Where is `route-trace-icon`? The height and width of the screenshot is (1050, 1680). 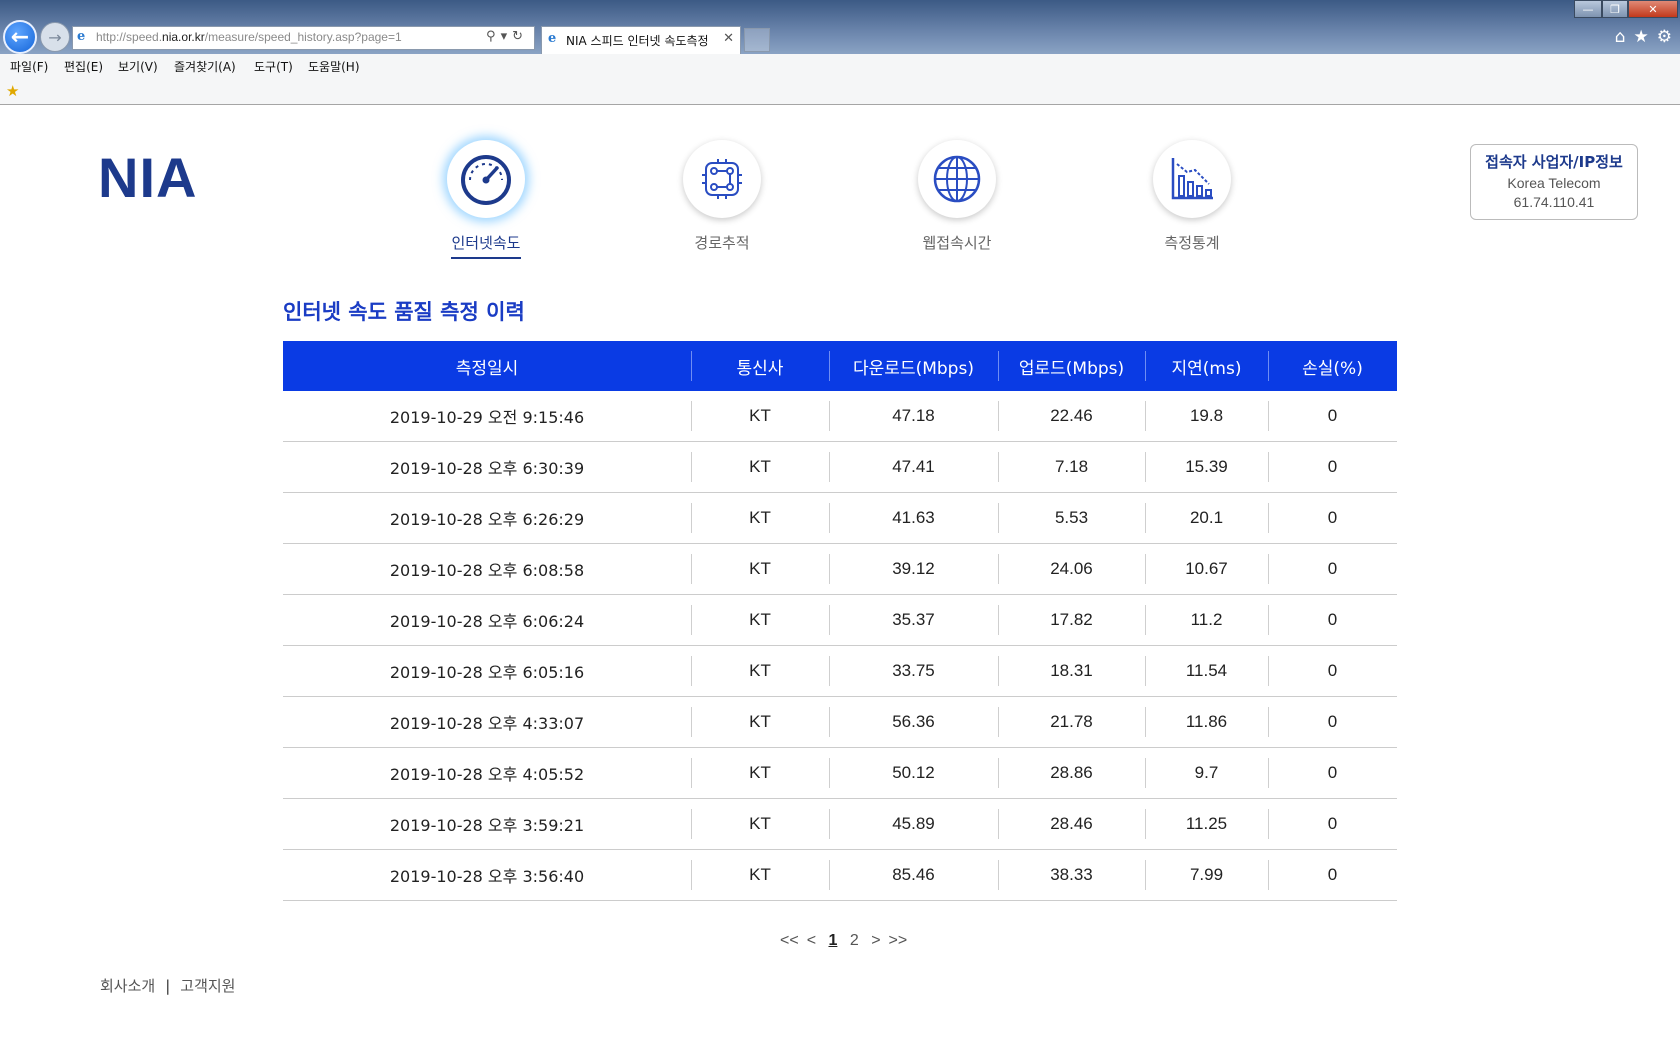
route-trace-icon is located at coordinates (722, 179).